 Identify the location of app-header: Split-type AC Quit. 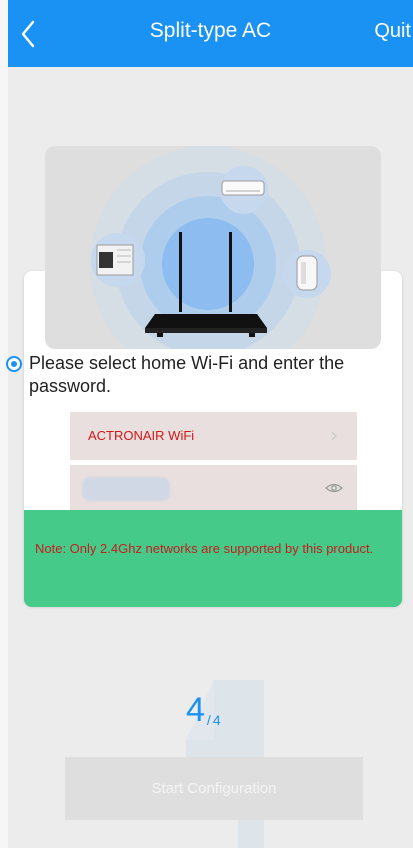
(210, 33).